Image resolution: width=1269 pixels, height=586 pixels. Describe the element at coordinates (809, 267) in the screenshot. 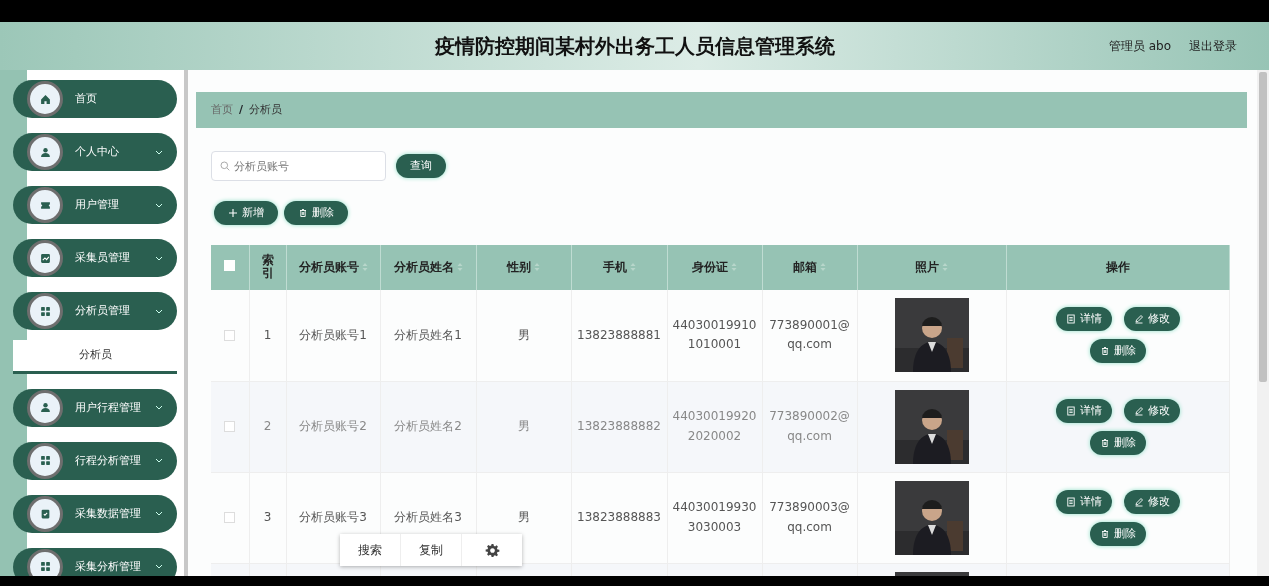

I see `column-header: 邮箱` at that location.